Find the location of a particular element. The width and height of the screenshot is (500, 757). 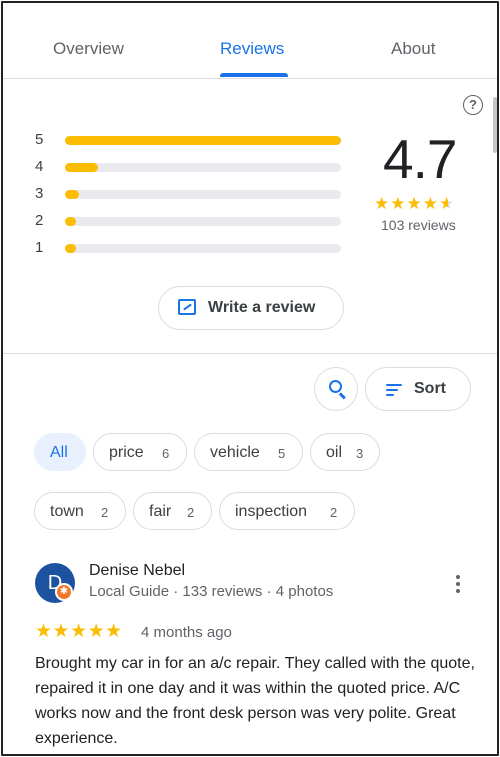

chip-count: 6 is located at coordinates (166, 453).